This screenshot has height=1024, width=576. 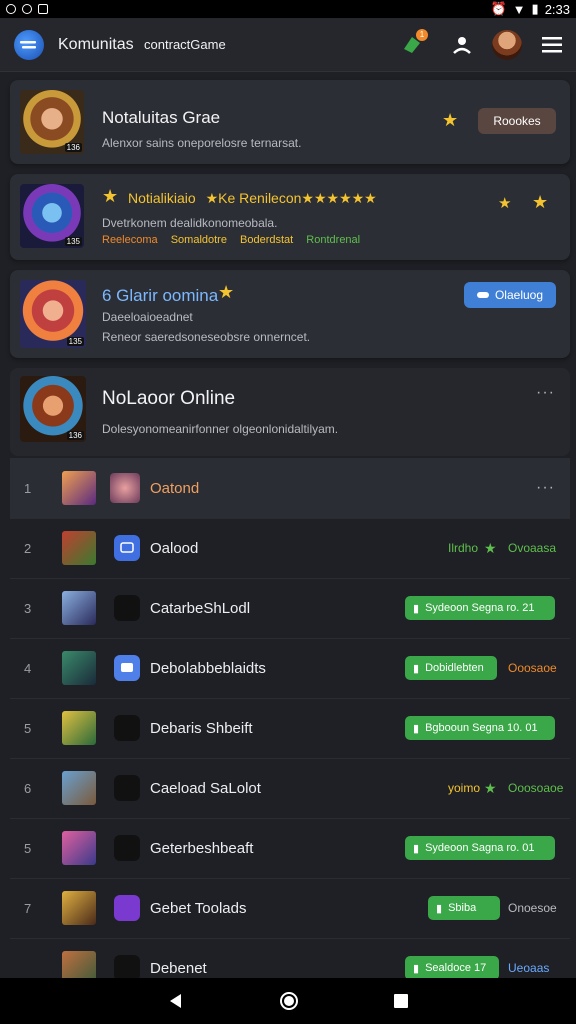 I want to click on notification-count-badge: 1, so click(x=422, y=34).